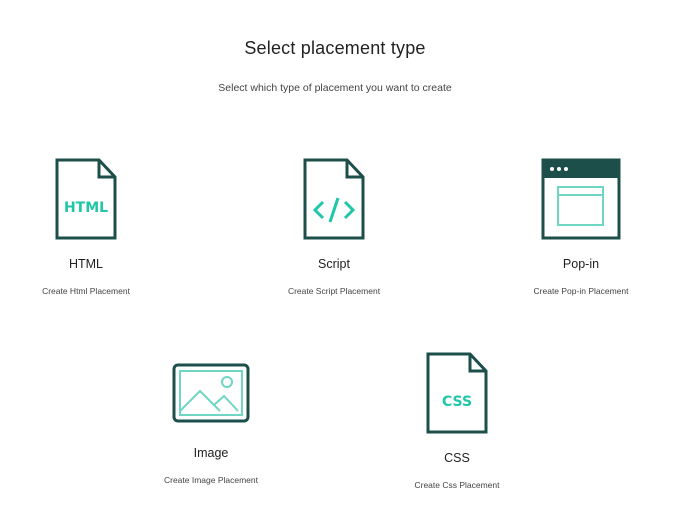 This screenshot has width=700, height=522. What do you see at coordinates (86, 199) in the screenshot?
I see `html-file-icon: HTML` at bounding box center [86, 199].